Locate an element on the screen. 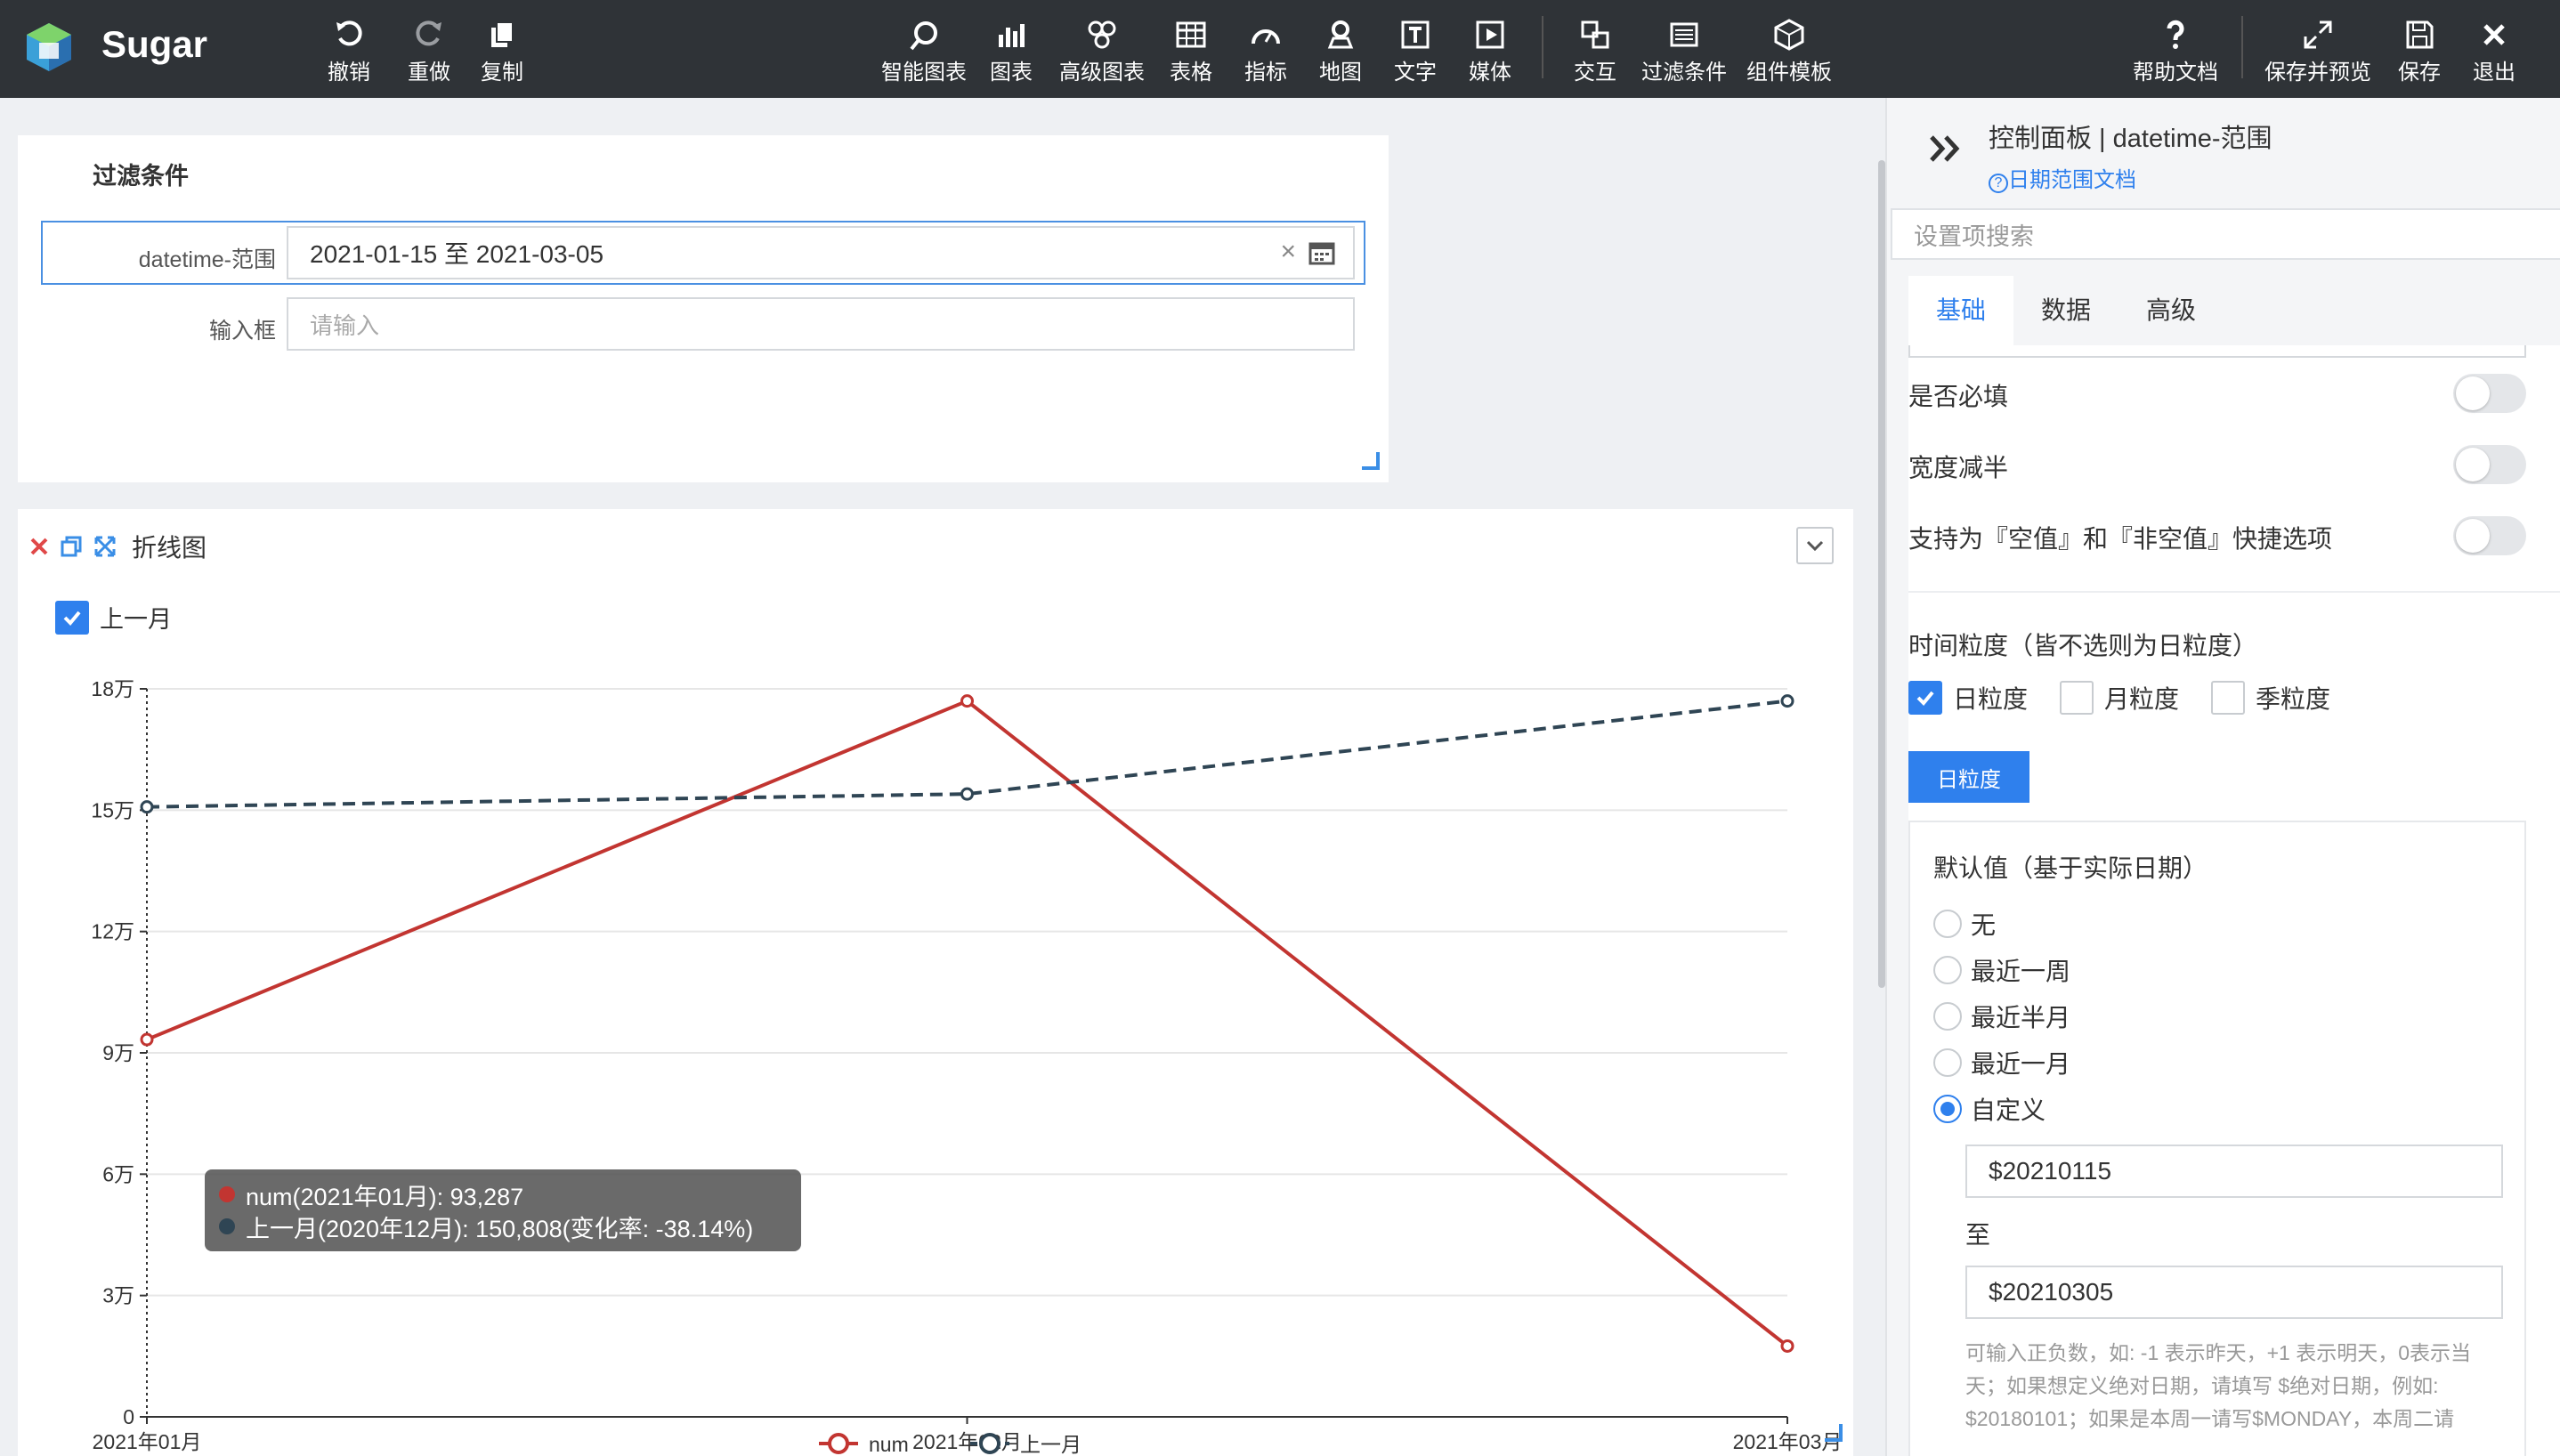 Image resolution: width=2560 pixels, height=1456 pixels. clear-icon: × is located at coordinates (1288, 252).